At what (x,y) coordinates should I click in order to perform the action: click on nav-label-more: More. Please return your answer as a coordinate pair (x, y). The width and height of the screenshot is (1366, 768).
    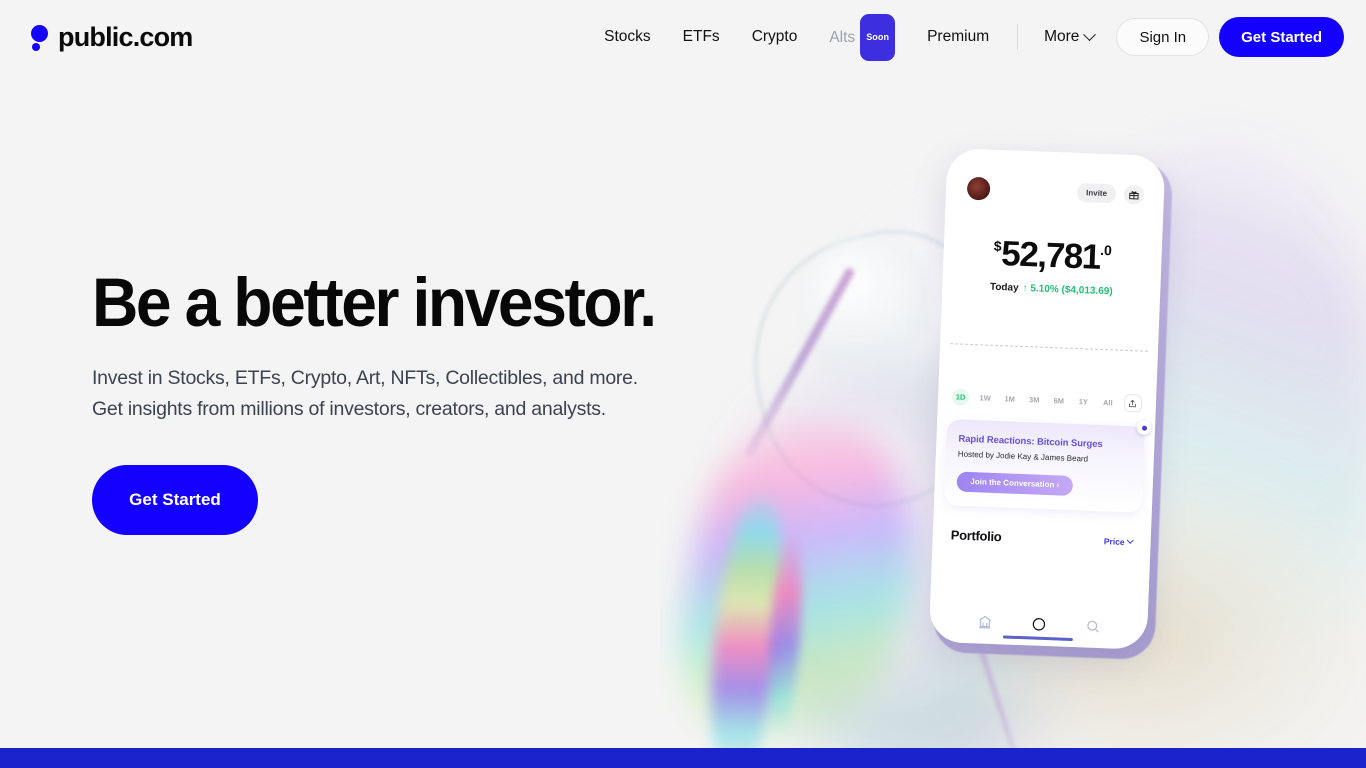
    Looking at the image, I should click on (1062, 36).